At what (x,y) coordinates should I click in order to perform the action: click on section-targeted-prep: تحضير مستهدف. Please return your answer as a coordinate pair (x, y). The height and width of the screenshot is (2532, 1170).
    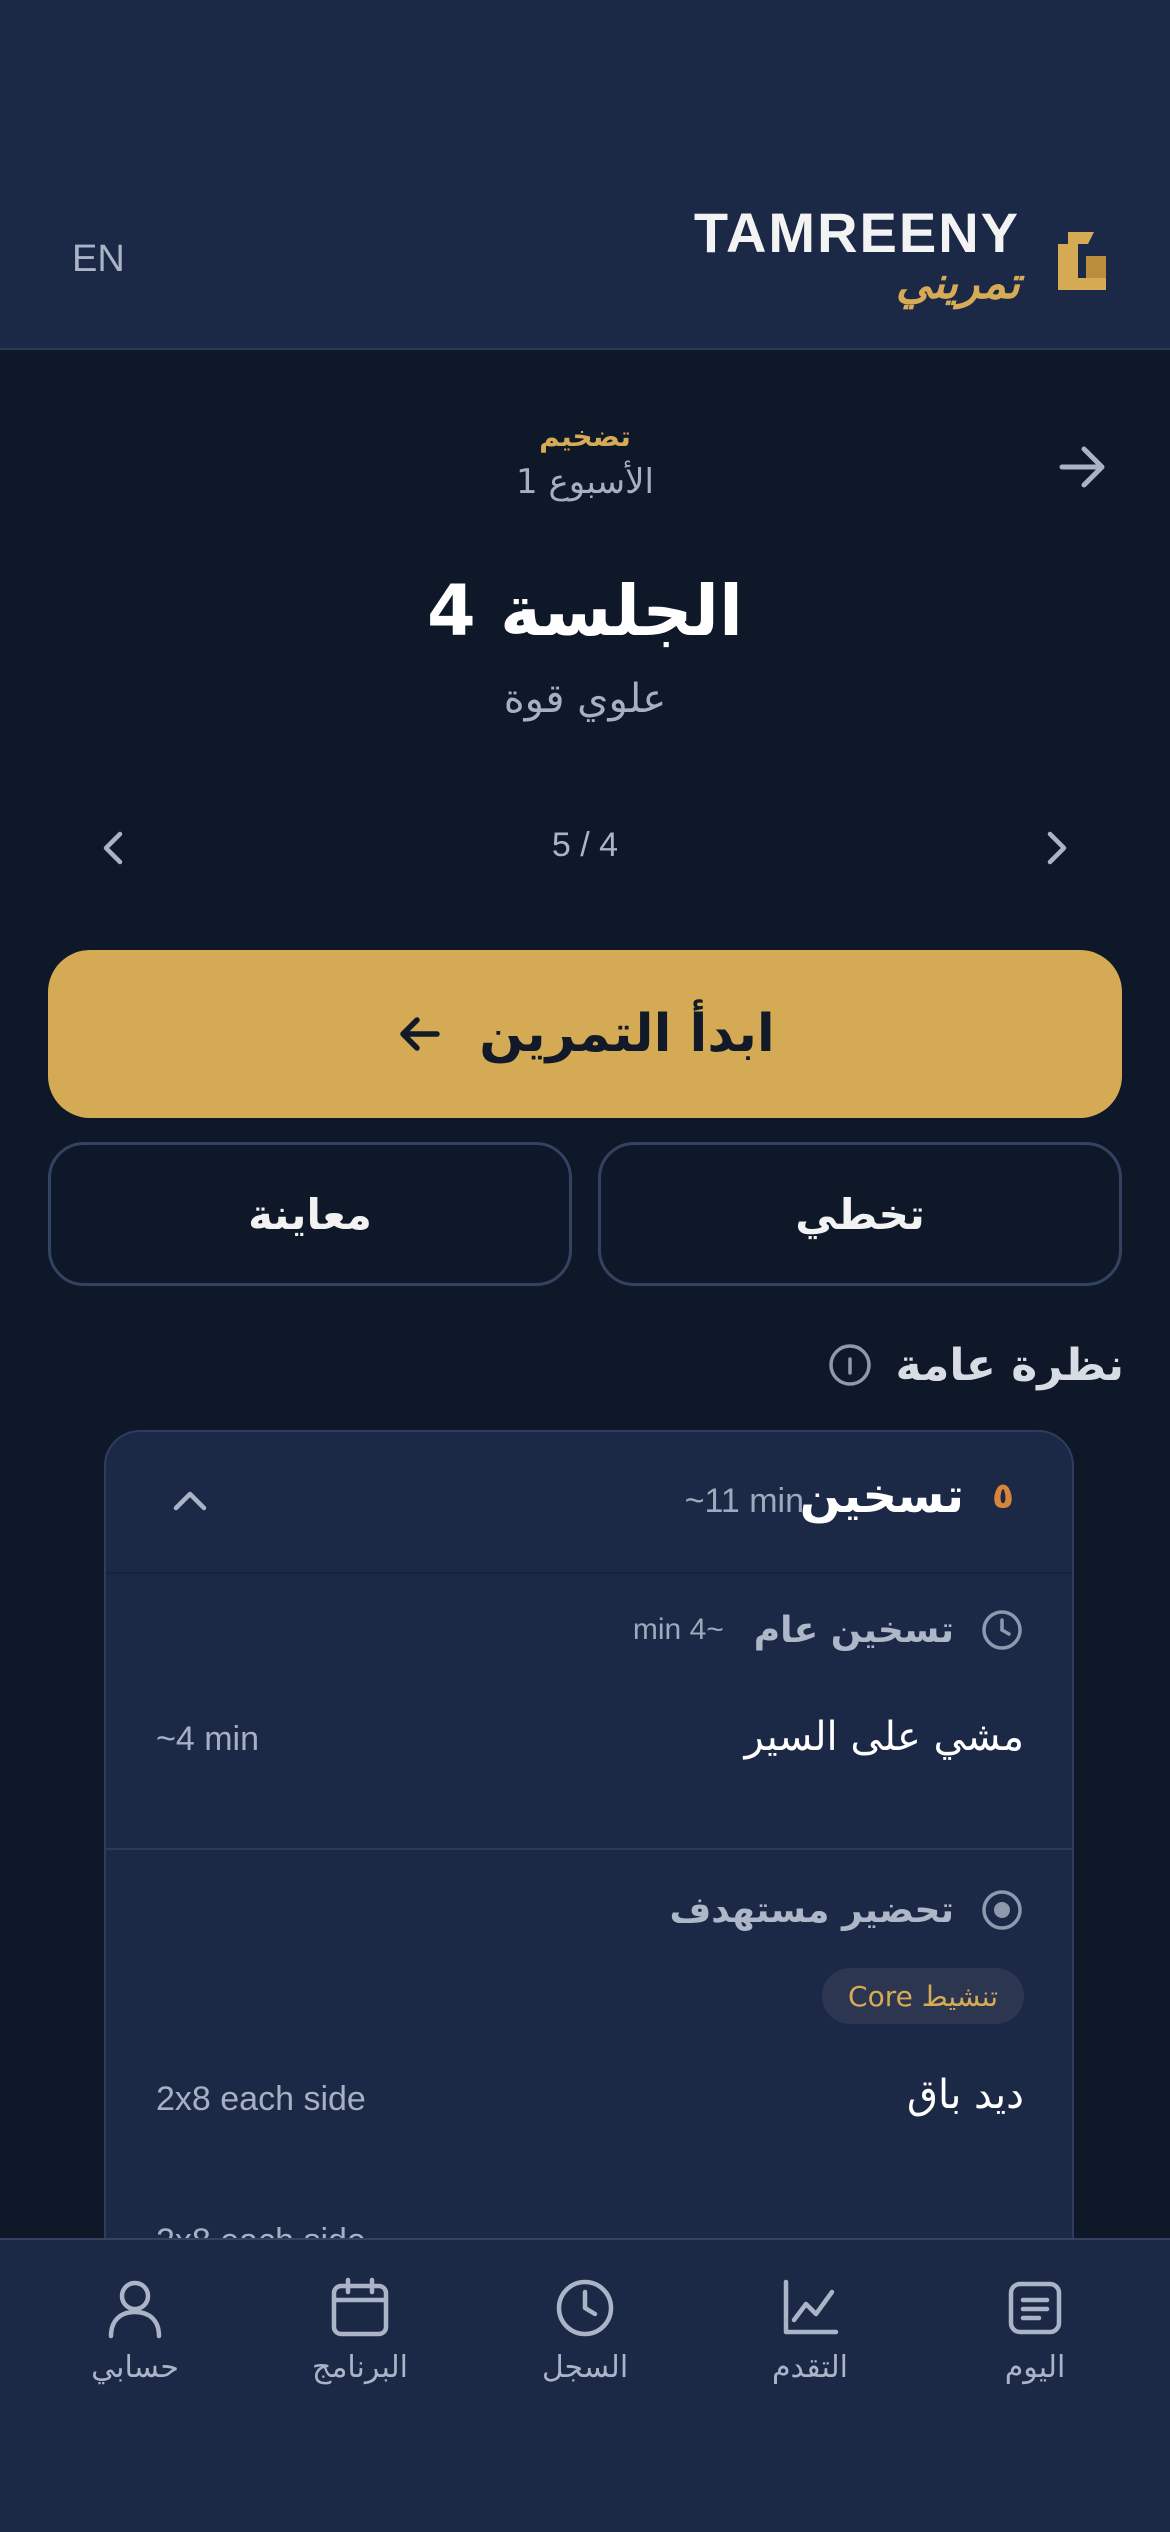
    Looking at the image, I should click on (846, 1910).